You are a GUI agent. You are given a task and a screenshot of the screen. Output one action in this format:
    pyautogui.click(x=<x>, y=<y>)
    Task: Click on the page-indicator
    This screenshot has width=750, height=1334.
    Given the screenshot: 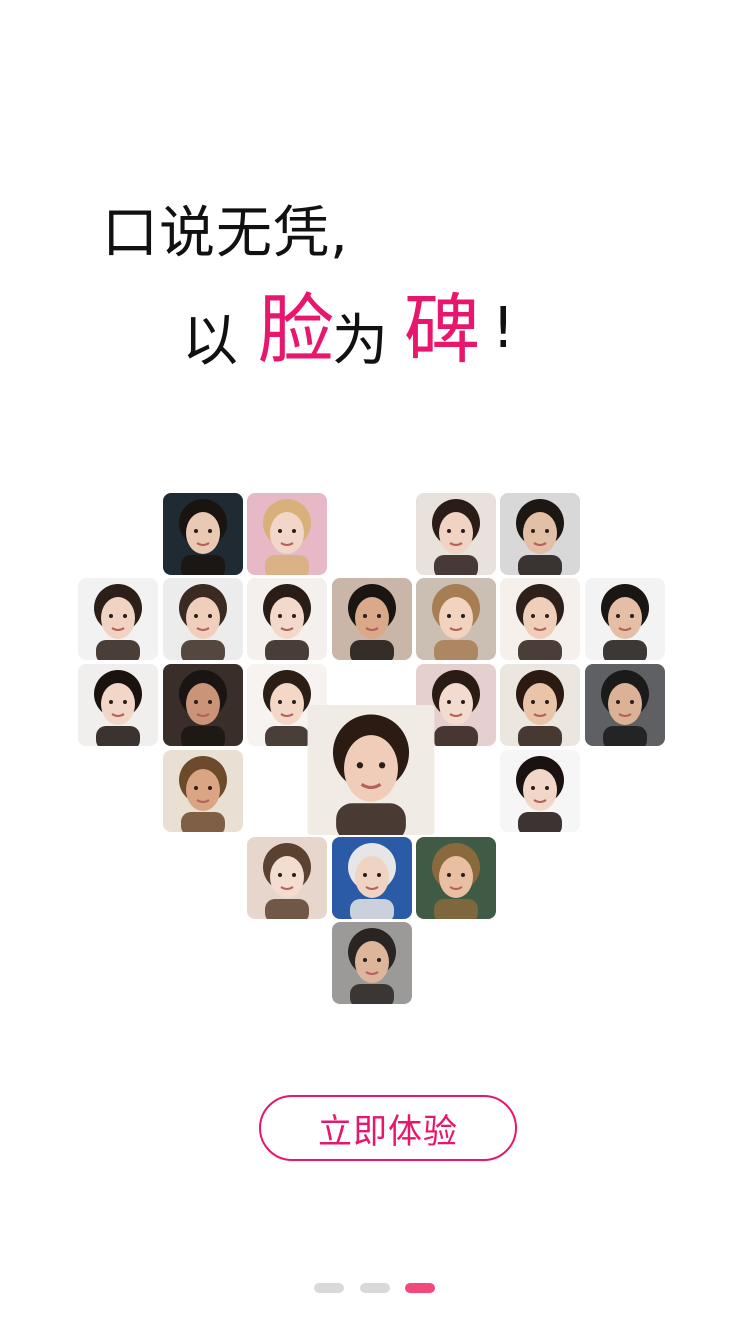 What is the action you would take?
    pyautogui.click(x=375, y=1288)
    